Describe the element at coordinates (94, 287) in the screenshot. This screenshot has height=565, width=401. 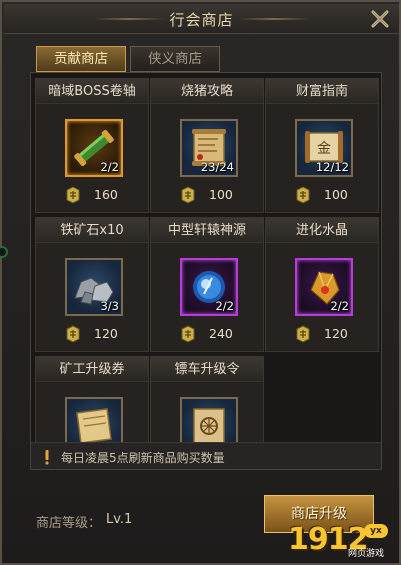
I see `item-slot: 3/3` at that location.